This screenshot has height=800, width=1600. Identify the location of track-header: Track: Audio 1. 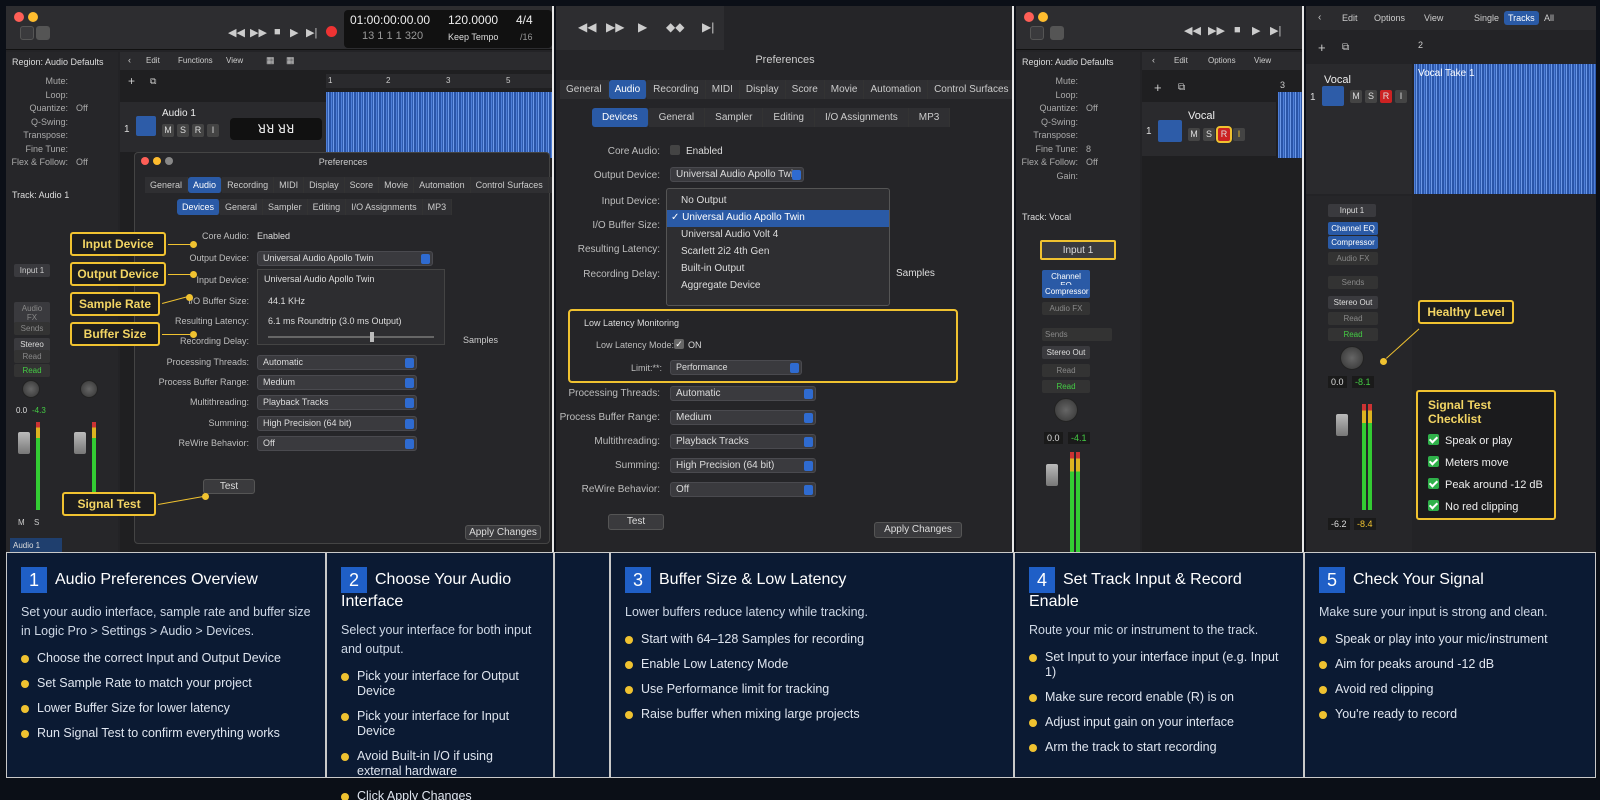
(40, 195).